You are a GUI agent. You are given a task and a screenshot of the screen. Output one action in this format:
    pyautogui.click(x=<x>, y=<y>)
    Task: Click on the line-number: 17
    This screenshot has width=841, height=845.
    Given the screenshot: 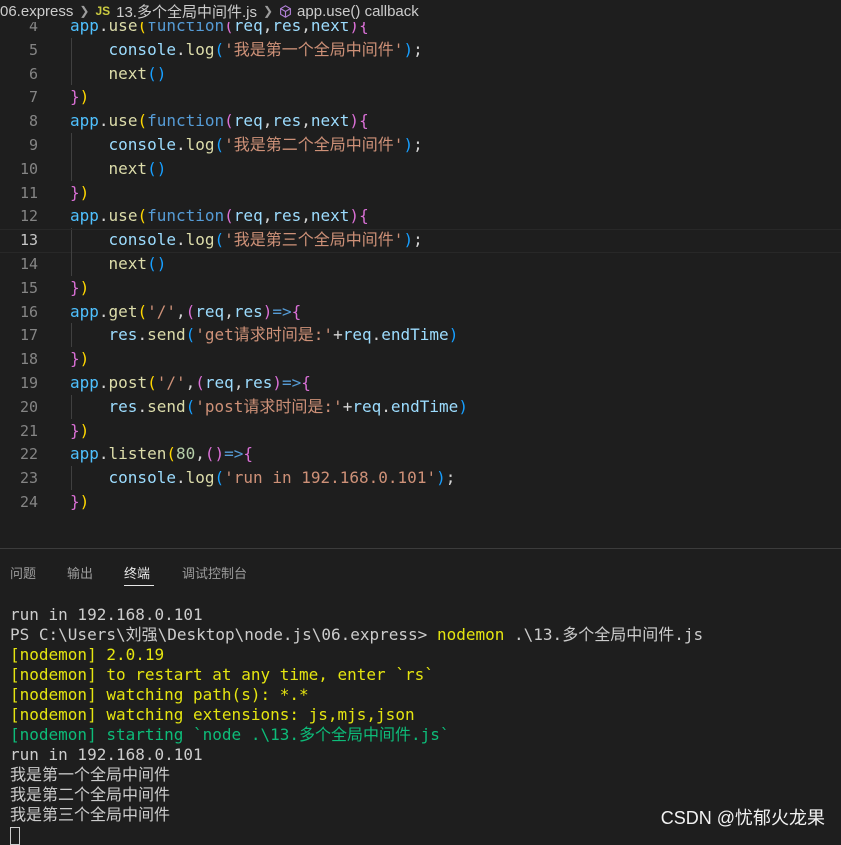 What is the action you would take?
    pyautogui.click(x=28, y=335)
    